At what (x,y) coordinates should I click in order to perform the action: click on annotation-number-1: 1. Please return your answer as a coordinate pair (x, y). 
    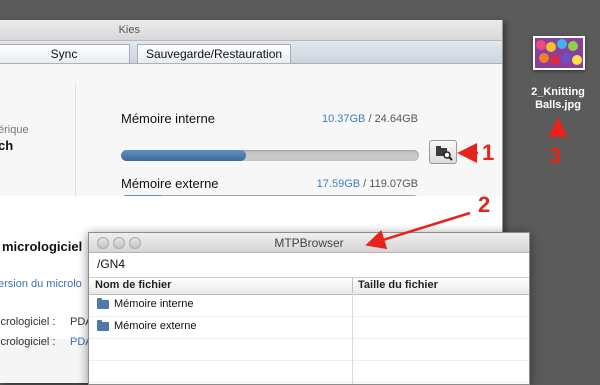
    Looking at the image, I should click on (488, 152).